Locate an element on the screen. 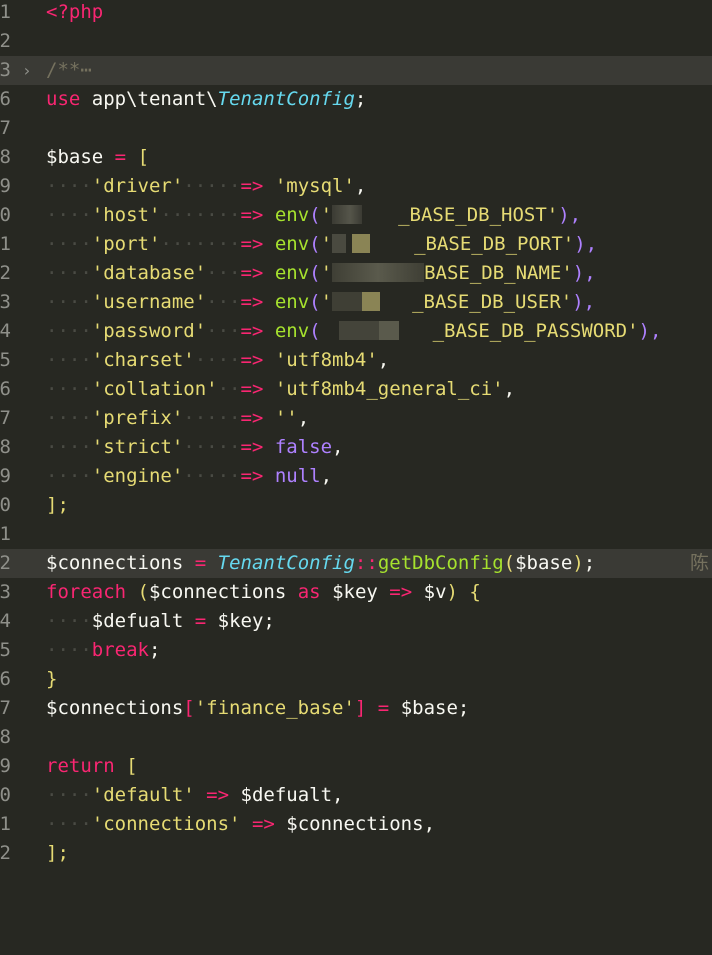 The width and height of the screenshot is (712, 955). namespace: app\tenant\ is located at coordinates (154, 99).